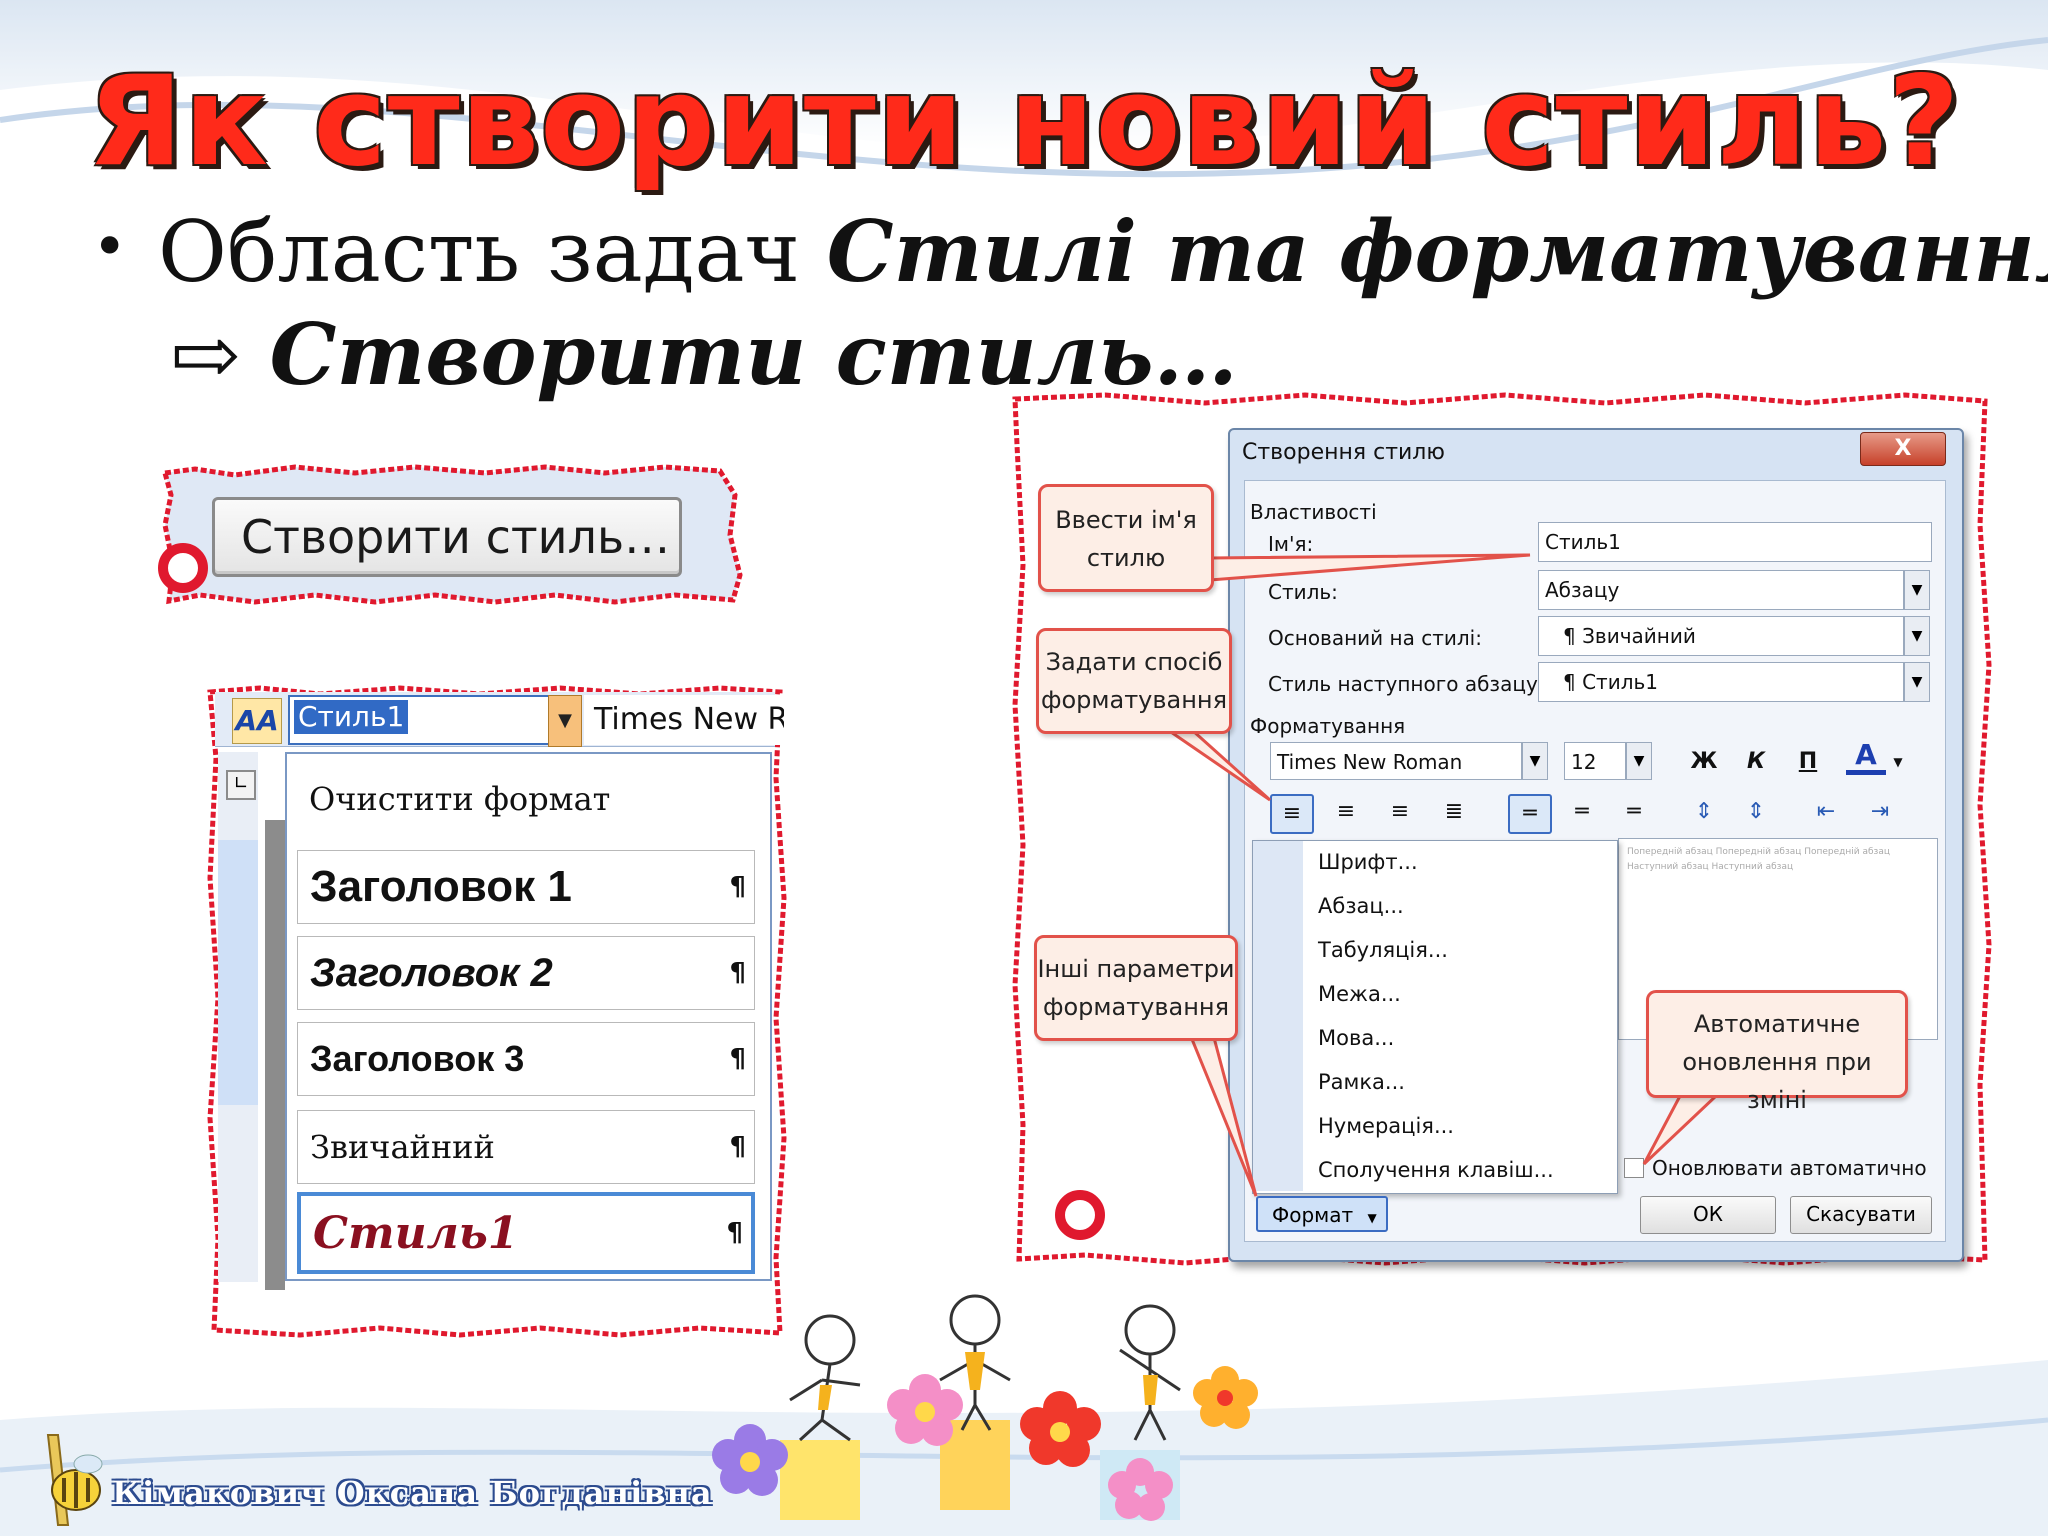 This screenshot has height=1536, width=2048. What do you see at coordinates (74, 1480) in the screenshot?
I see `bee-pencil-logo` at bounding box center [74, 1480].